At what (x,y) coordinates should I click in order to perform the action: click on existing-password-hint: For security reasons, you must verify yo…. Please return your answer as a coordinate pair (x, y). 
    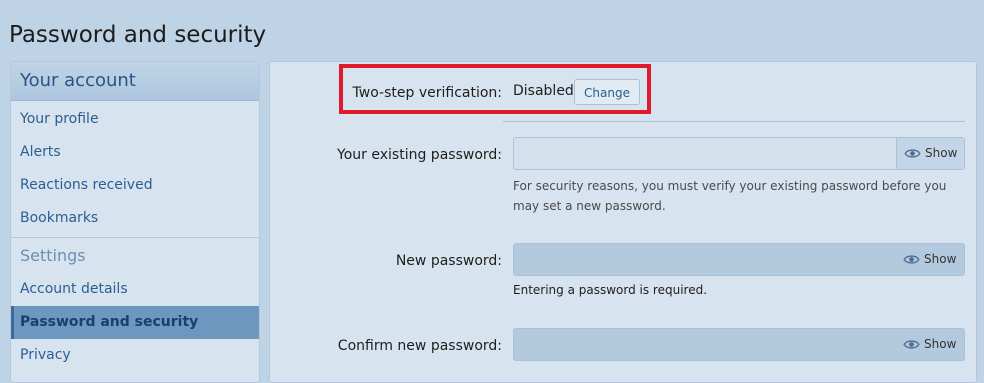
    Looking at the image, I should click on (730, 196).